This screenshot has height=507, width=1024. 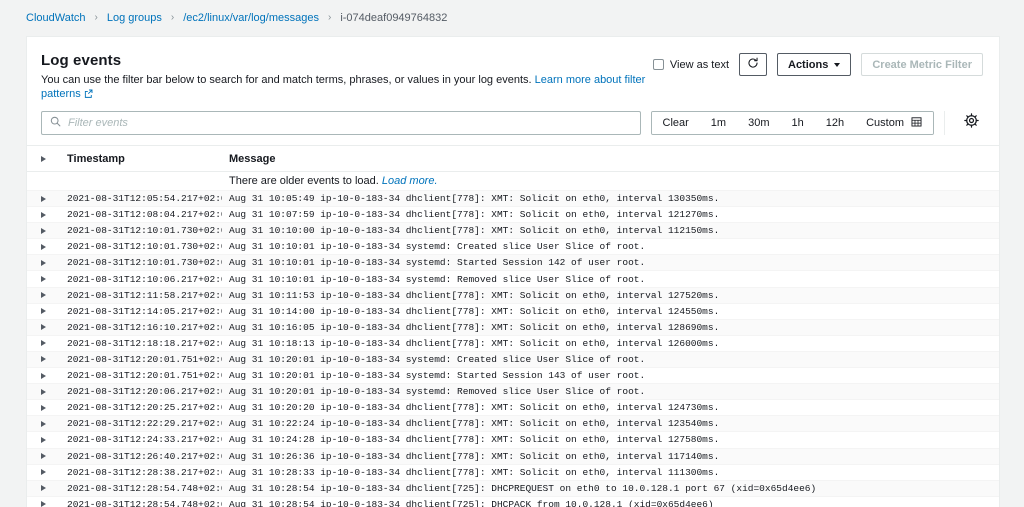 I want to click on range-1m-button: 1m, so click(x=718, y=123).